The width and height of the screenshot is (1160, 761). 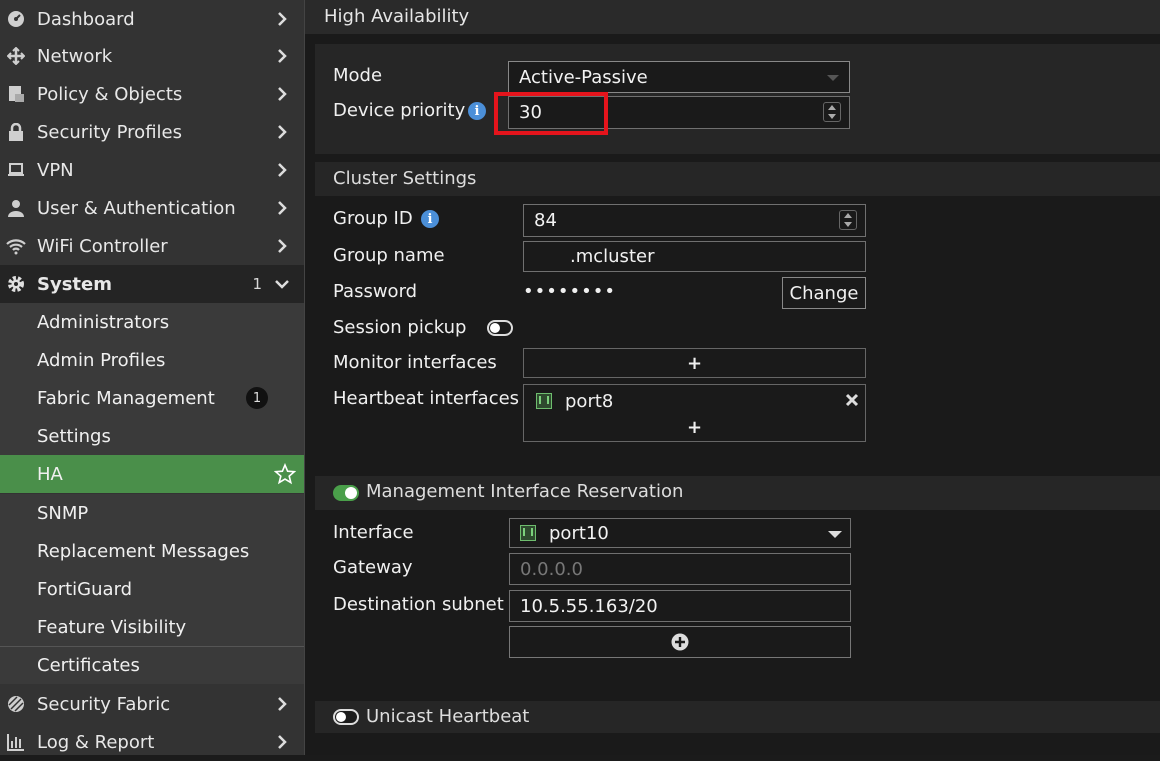 What do you see at coordinates (373, 218) in the screenshot?
I see `group-id-label: Group ID` at bounding box center [373, 218].